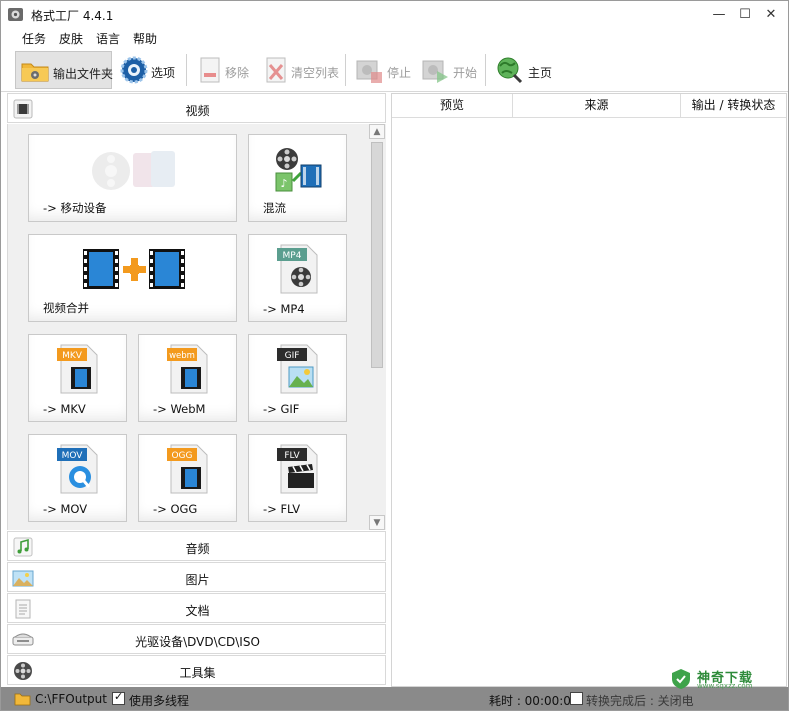  Describe the element at coordinates (640, 701) in the screenshot. I see `after-convert-label: 转换完成后 : 关闭电` at that location.